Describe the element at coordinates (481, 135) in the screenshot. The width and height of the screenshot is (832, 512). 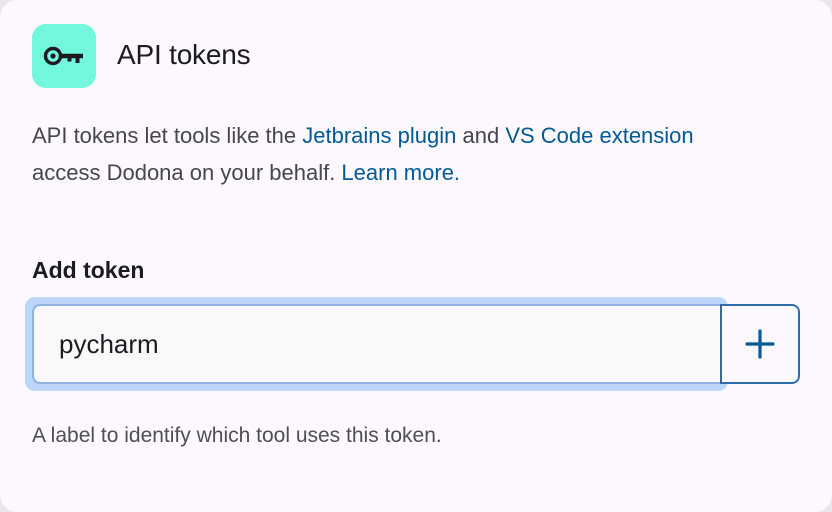
I see `description-text-middle: and` at that location.